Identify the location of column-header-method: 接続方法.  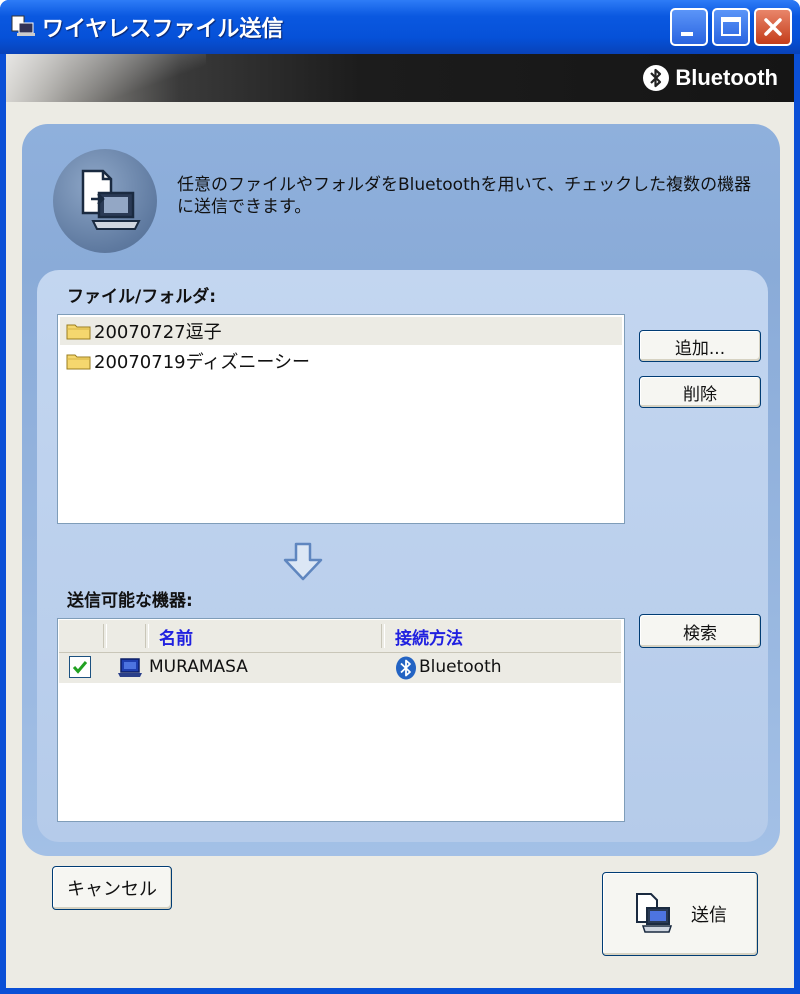
(429, 636).